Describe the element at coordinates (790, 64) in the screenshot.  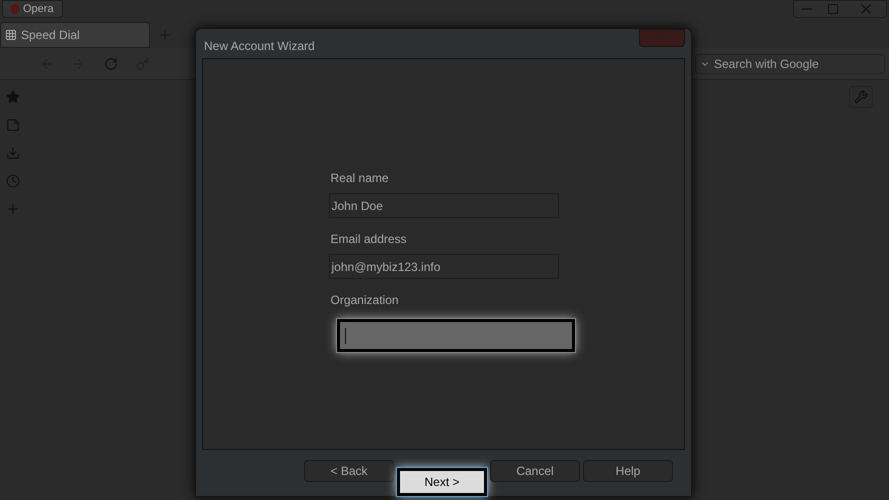
I see `search-field: Search with Google` at that location.